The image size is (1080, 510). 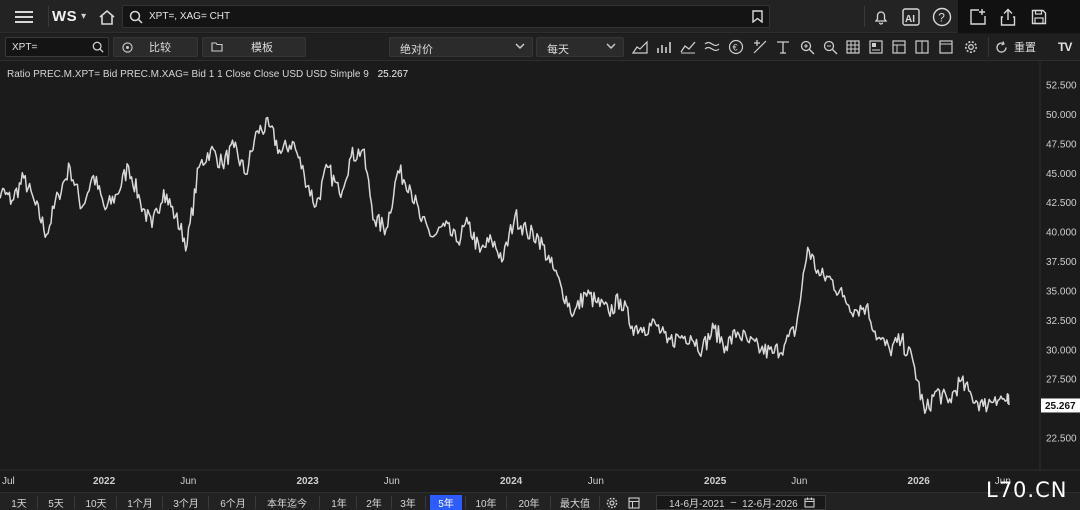 What do you see at coordinates (19, 502) in the screenshot?
I see `range-1d-button: 1天` at bounding box center [19, 502].